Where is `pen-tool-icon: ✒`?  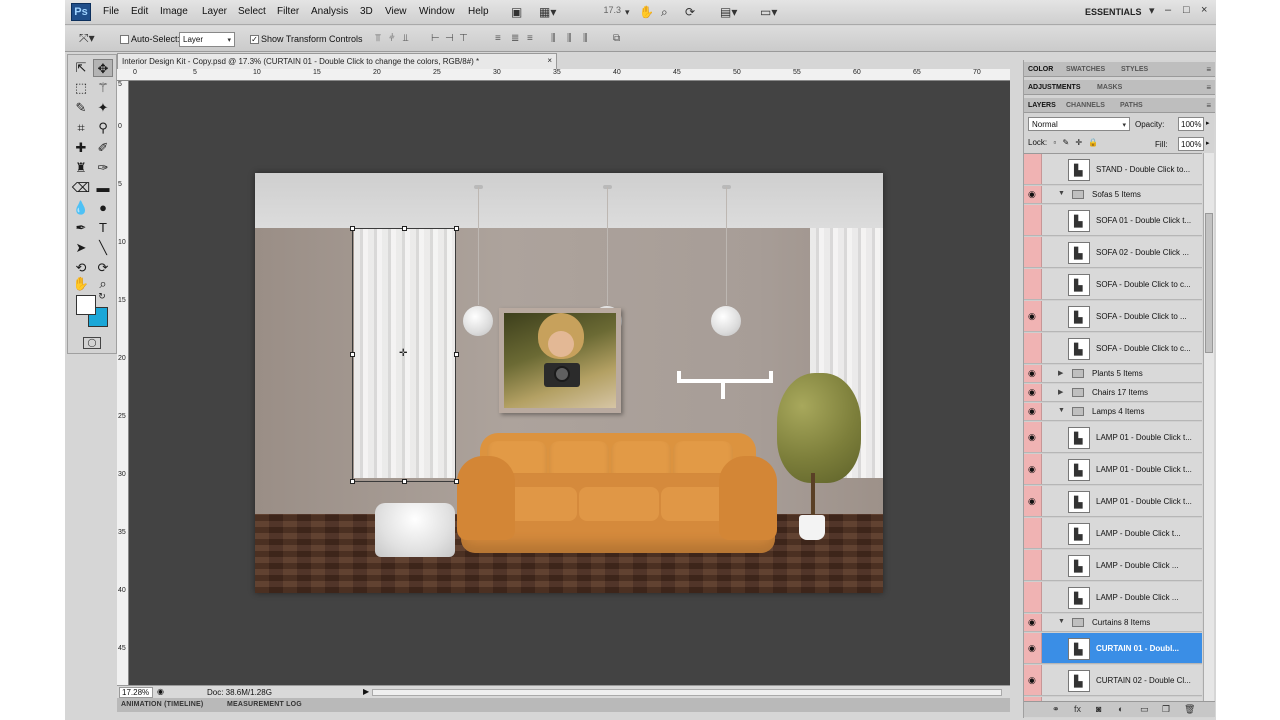 pen-tool-icon: ✒ is located at coordinates (81, 228).